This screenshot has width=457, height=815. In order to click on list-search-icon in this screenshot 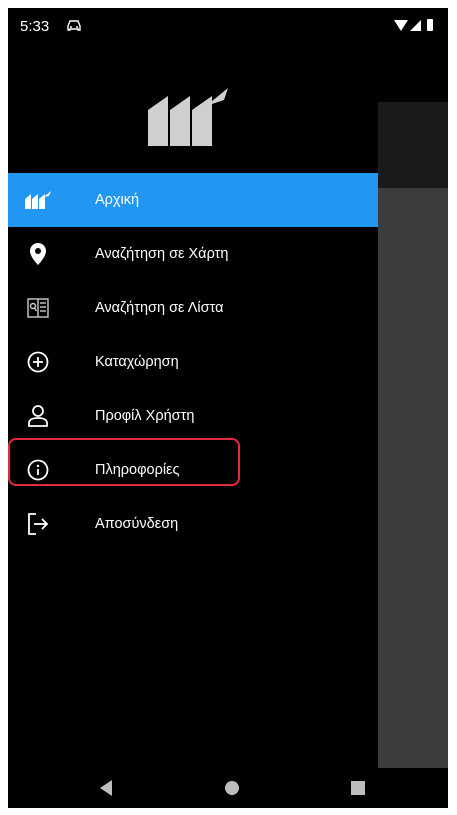, I will do `click(38, 308)`.